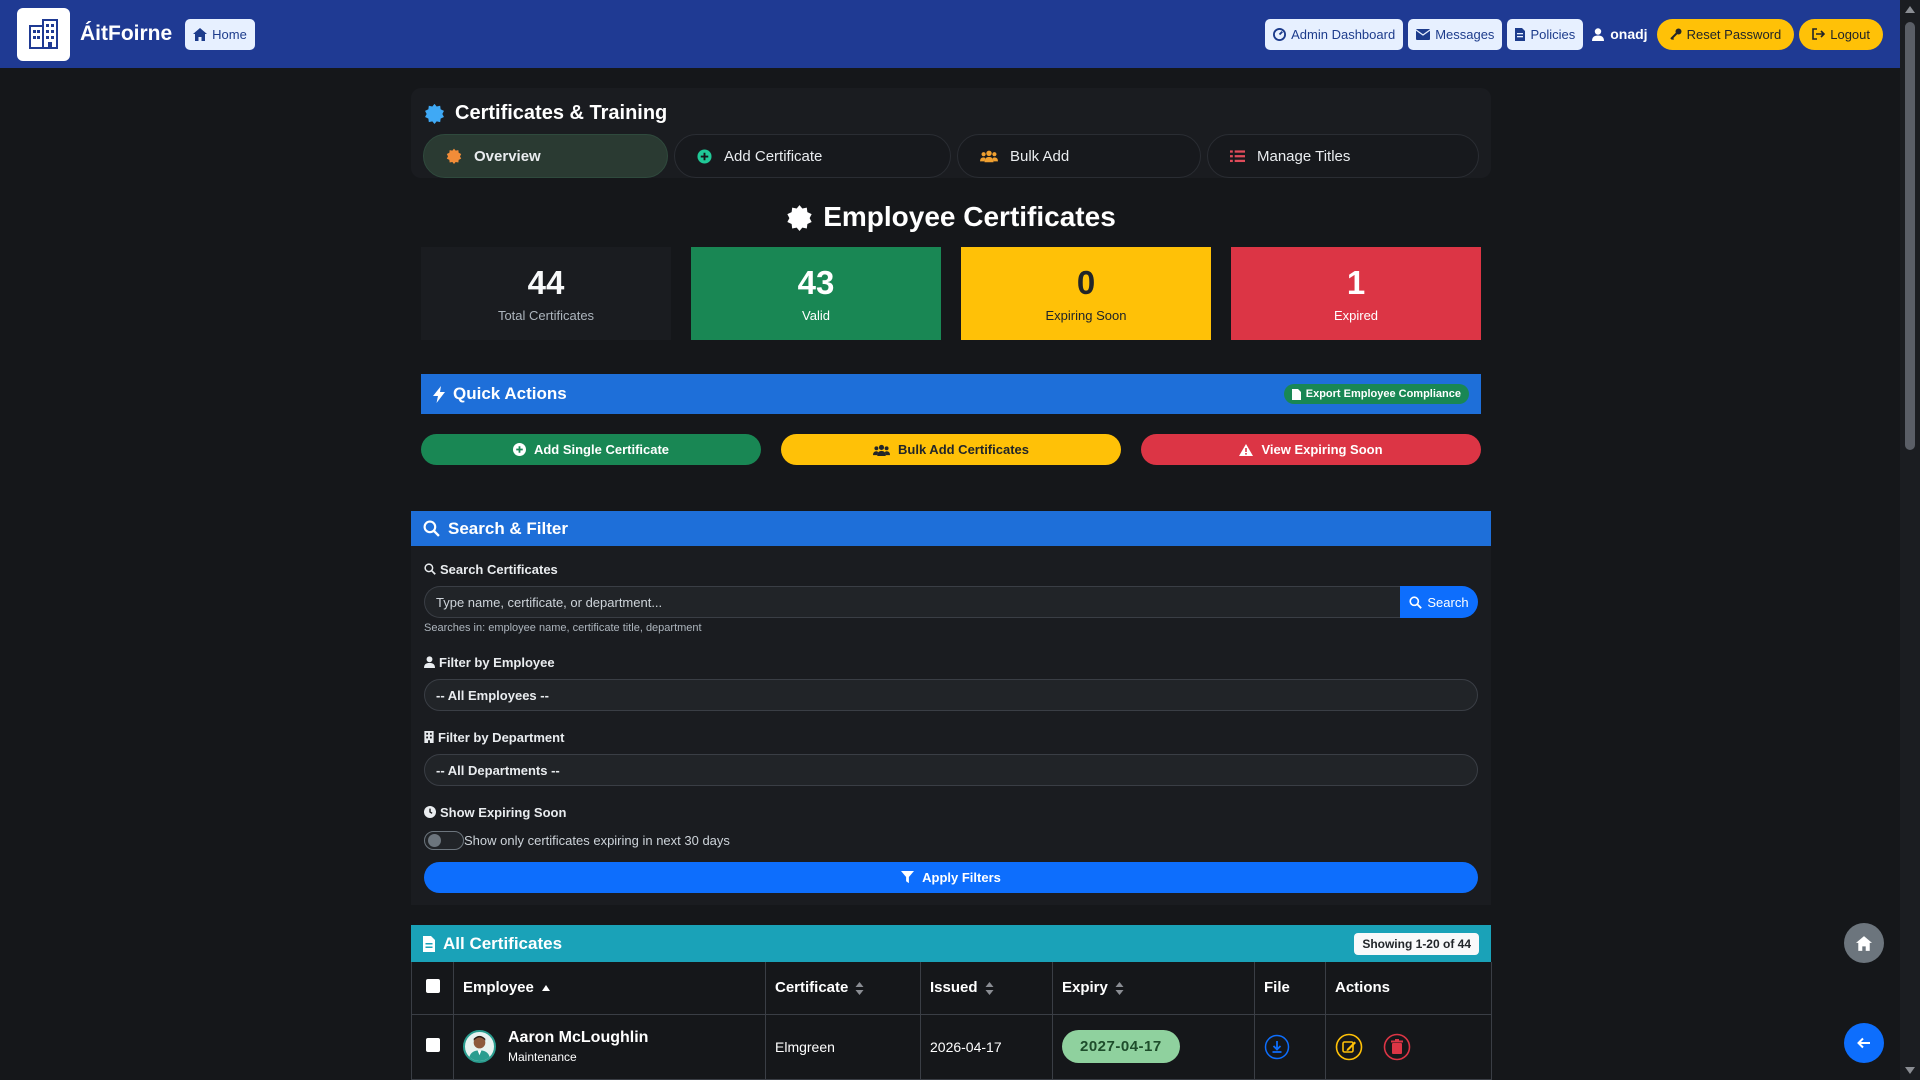  Describe the element at coordinates (963, 449) in the screenshot. I see `bulk-add-certificates-label: Bulk Add Certificates` at that location.